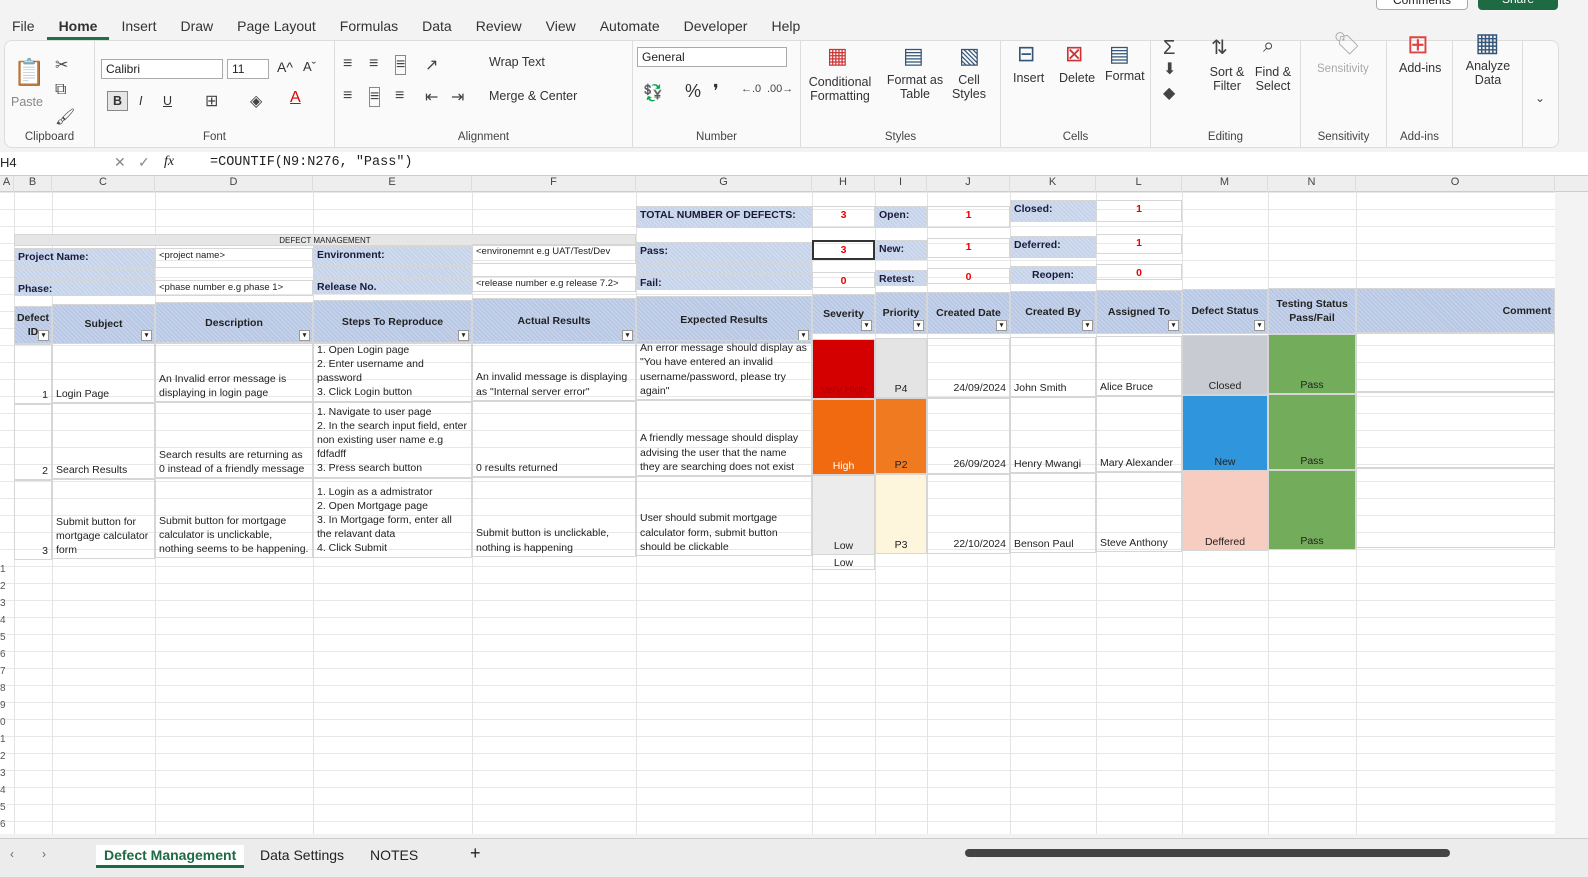  What do you see at coordinates (1422, 5) in the screenshot?
I see `comments-button: Comments` at bounding box center [1422, 5].